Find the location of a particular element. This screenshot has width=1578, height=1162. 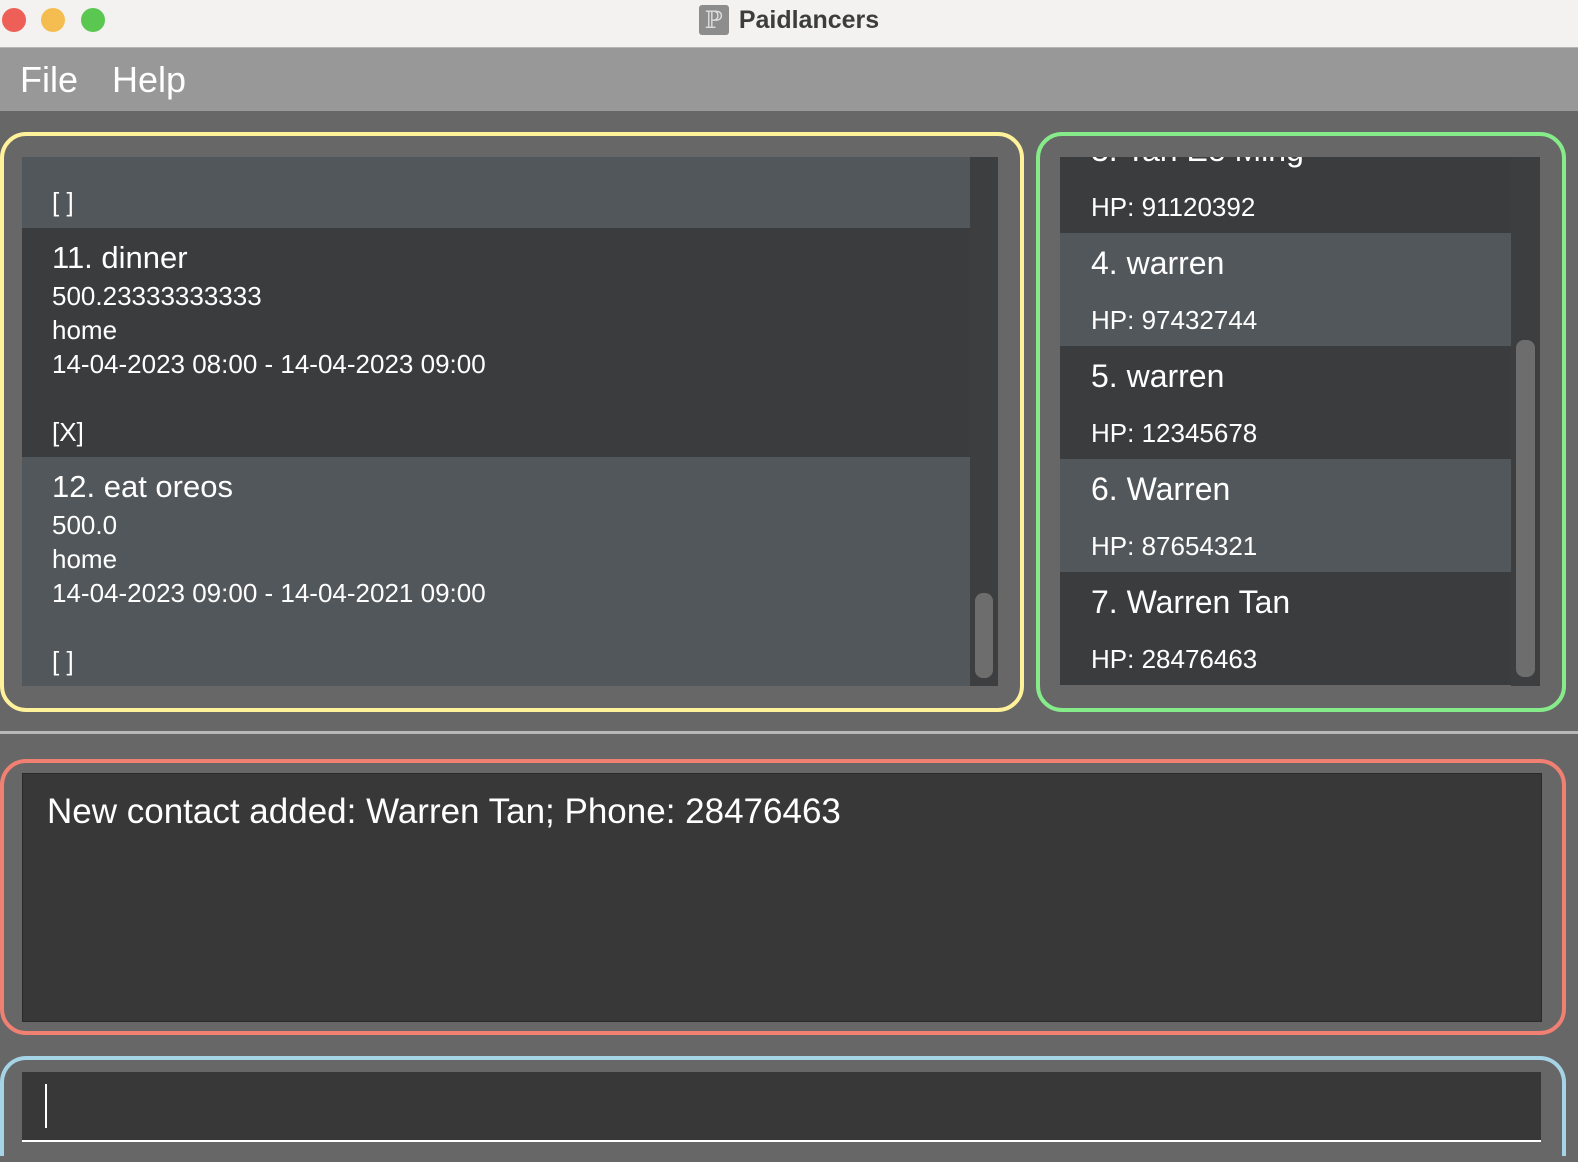

task-title: 11. dinner is located at coordinates (120, 257).